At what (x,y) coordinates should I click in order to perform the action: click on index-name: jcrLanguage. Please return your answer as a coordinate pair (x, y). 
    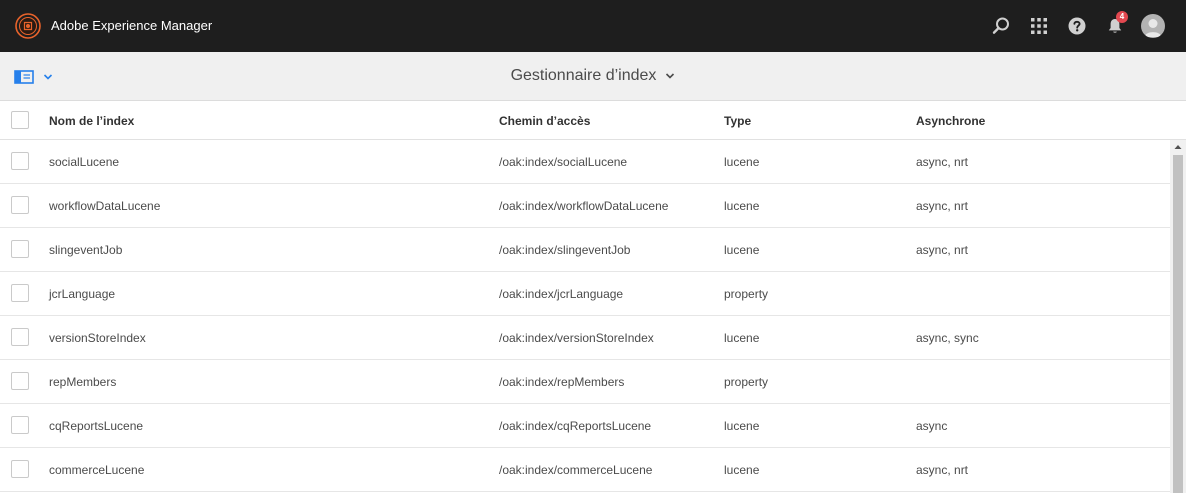
    Looking at the image, I should click on (82, 294).